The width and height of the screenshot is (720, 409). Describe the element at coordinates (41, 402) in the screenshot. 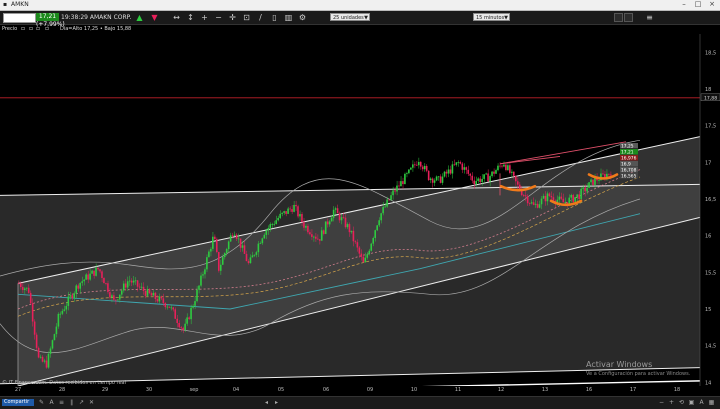

I see `draw-tool-icon: ✎` at that location.